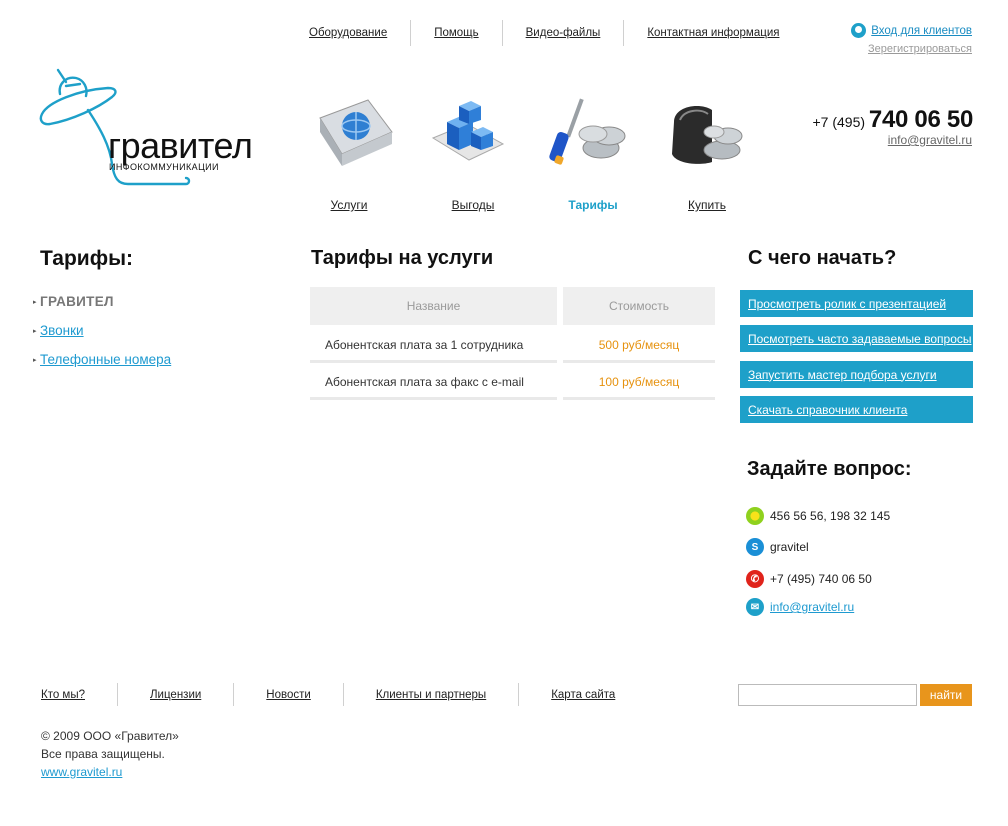 The image size is (1008, 826). I want to click on wallet-coins-icon, so click(705, 138).